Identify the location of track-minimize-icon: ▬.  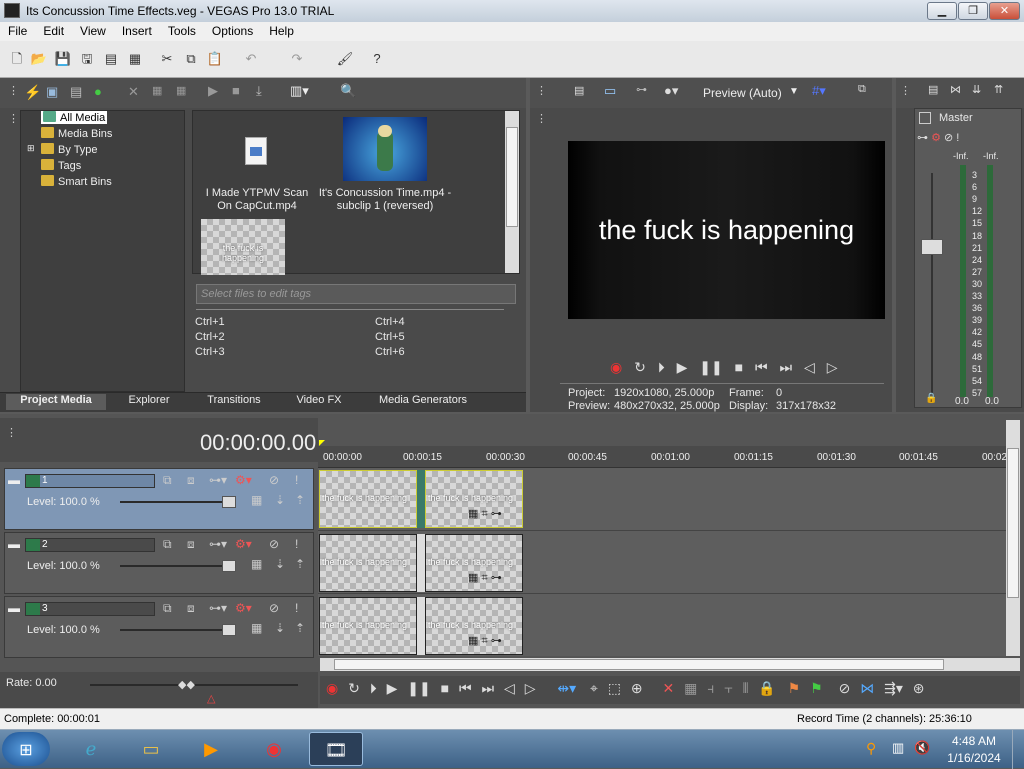
(14, 608).